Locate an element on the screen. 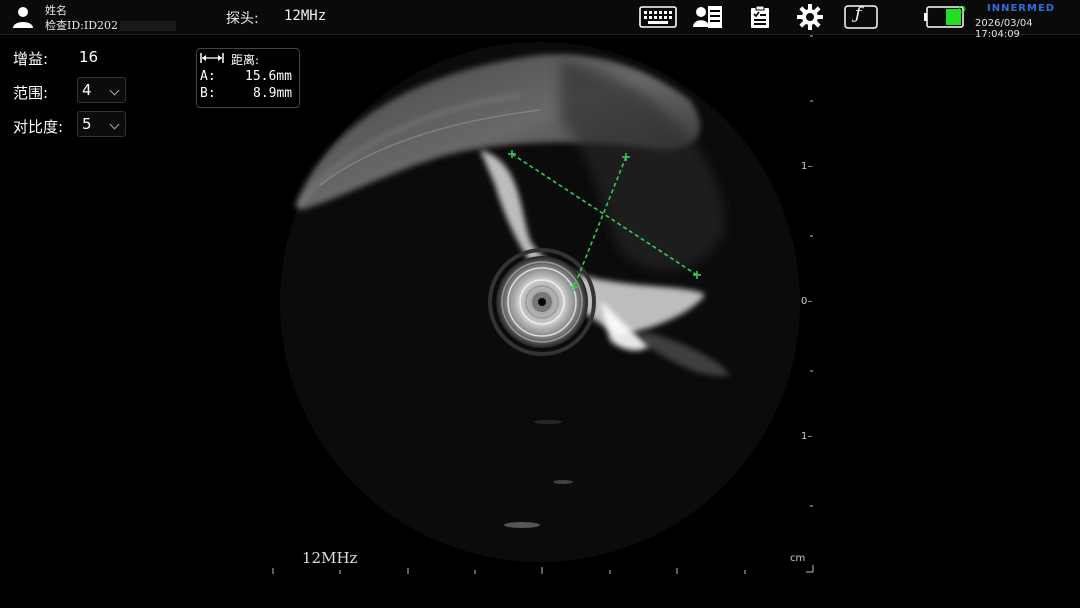  exam-id-label: 检查ID:ID202 is located at coordinates (111, 25).